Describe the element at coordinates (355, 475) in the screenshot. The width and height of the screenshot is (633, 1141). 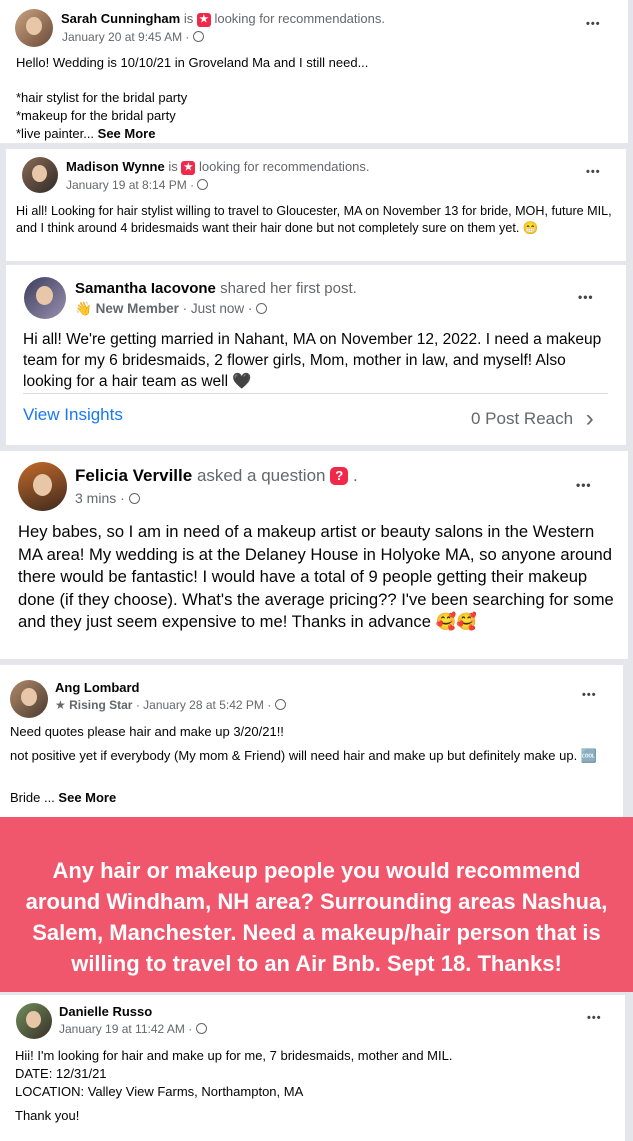
I see `verb-end: .` at that location.